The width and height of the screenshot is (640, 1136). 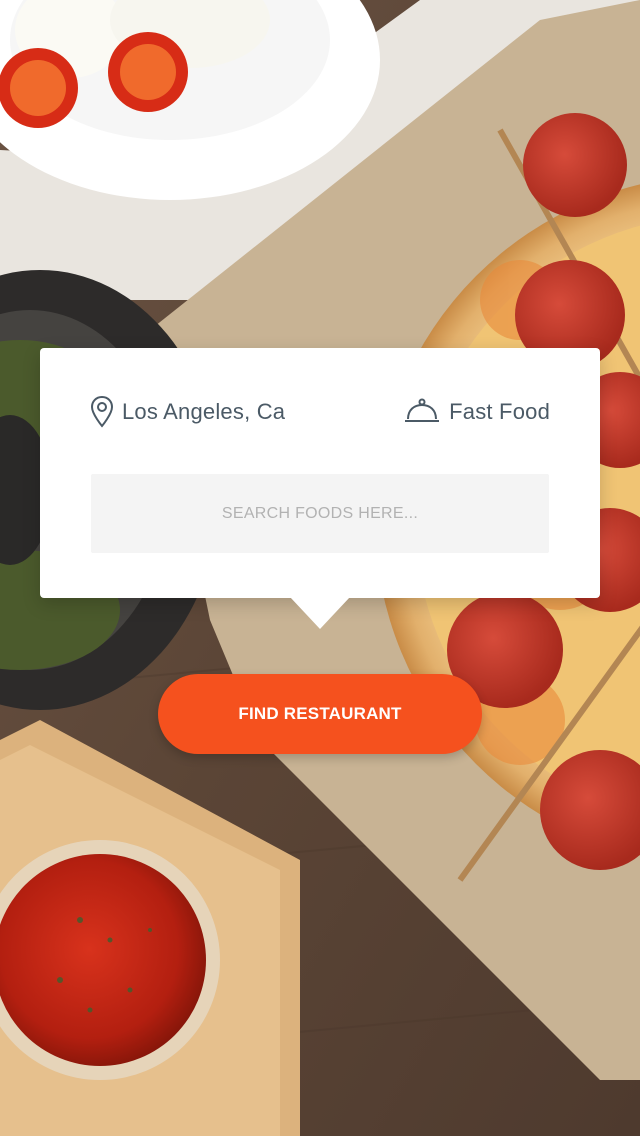 I want to click on category-selector: Fast Food, so click(x=476, y=412).